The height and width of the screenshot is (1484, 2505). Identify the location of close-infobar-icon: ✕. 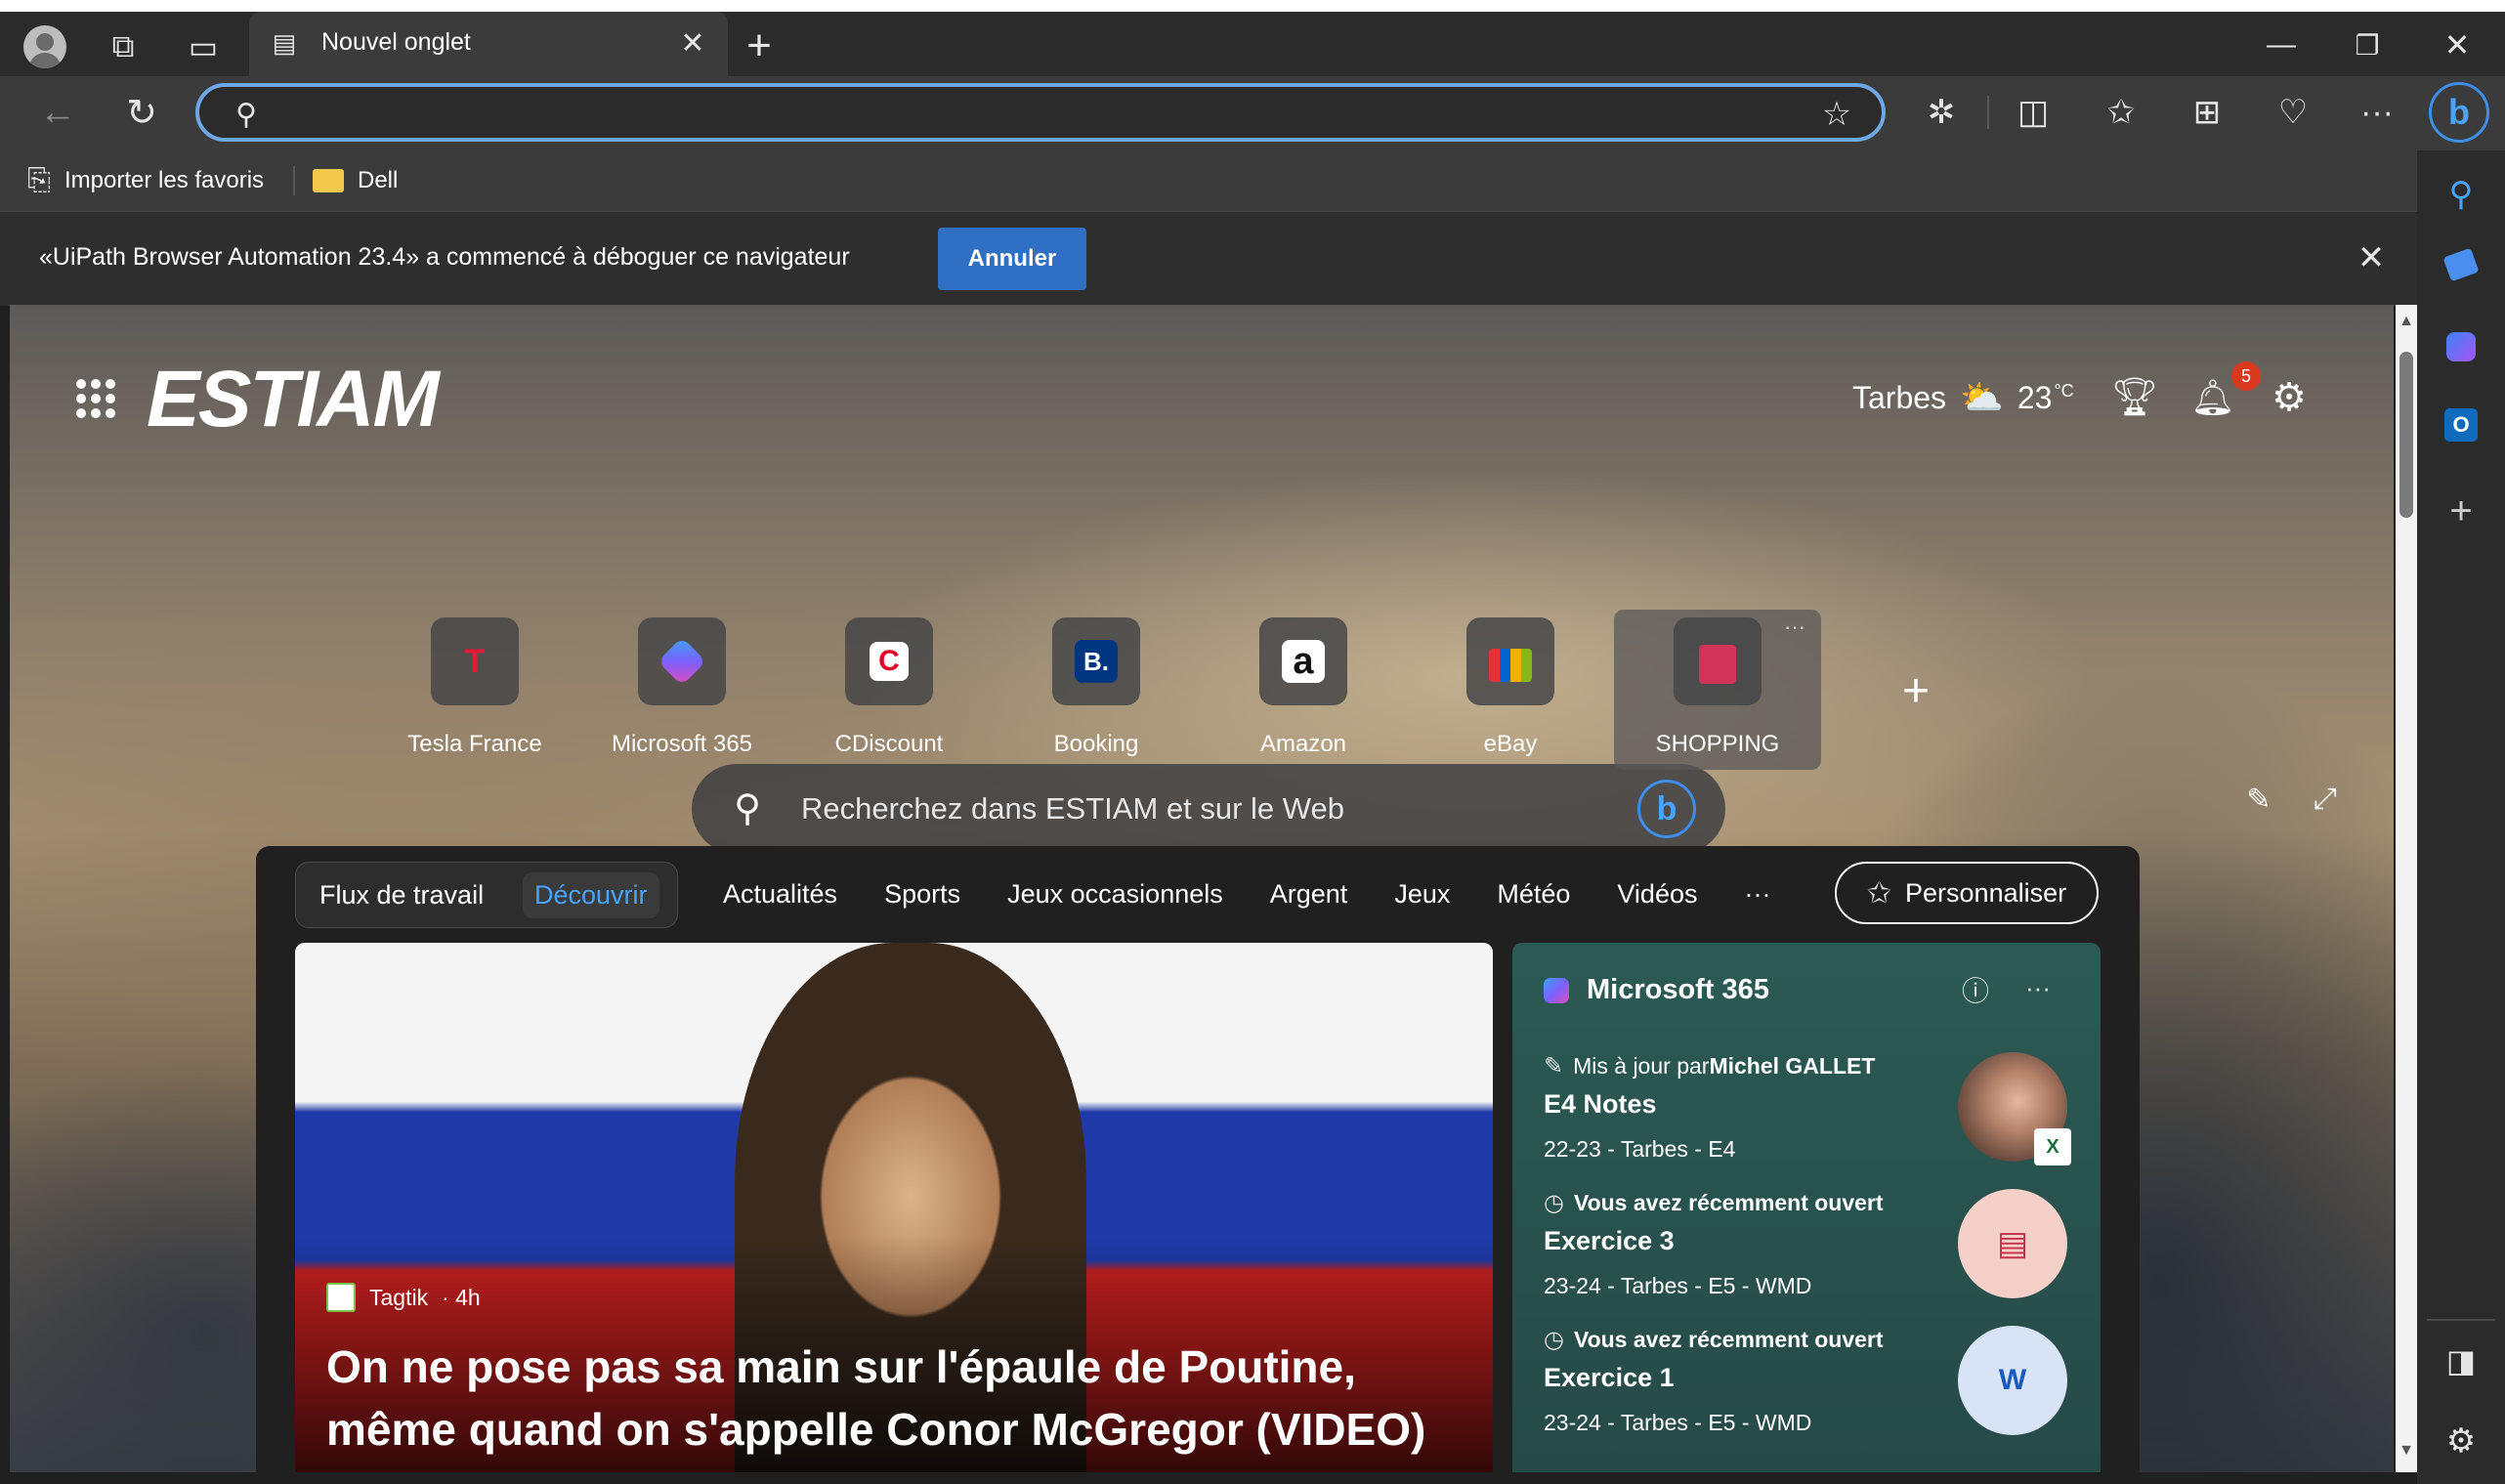
(2371, 257).